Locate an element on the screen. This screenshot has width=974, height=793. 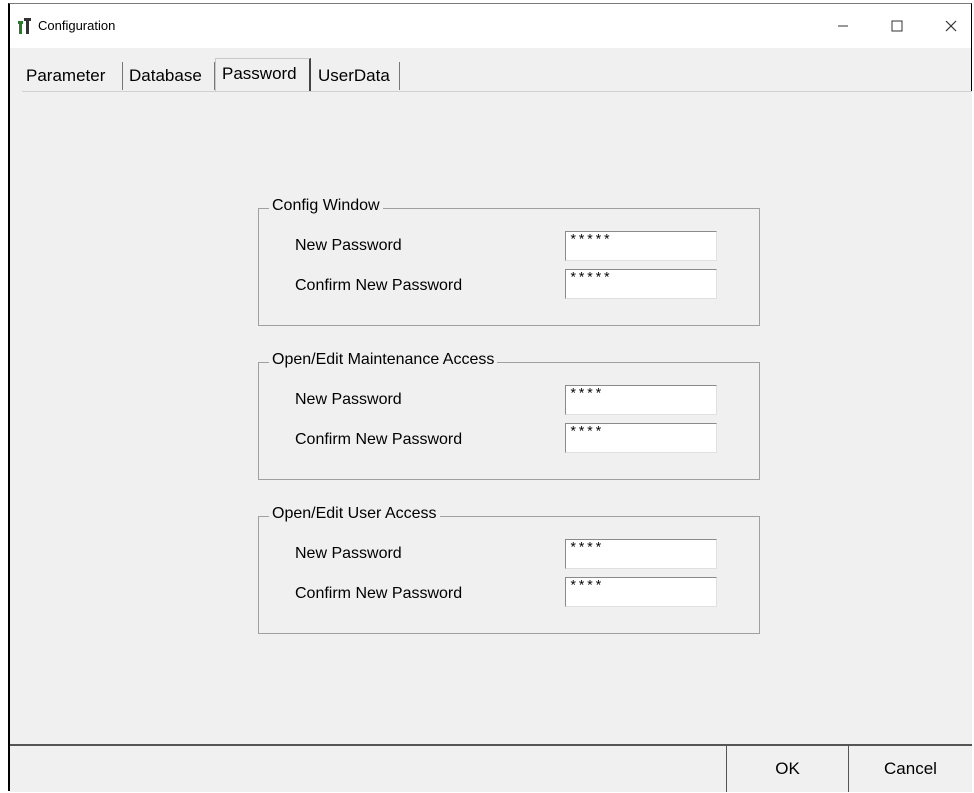
ok-button: OK is located at coordinates (787, 769).